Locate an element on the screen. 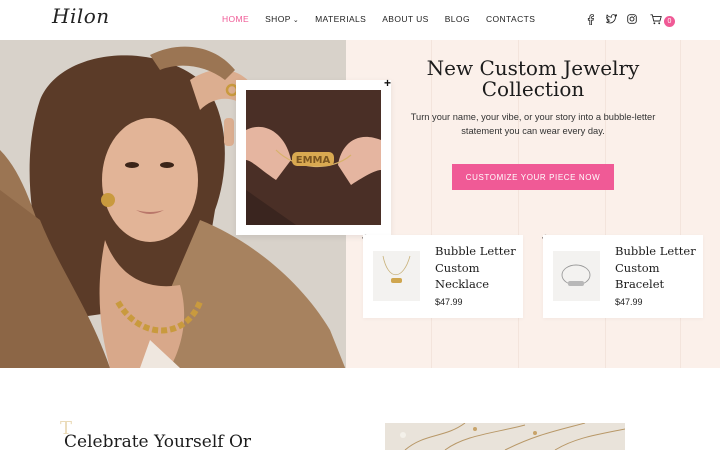 This screenshot has width=720, height=450. nav-item-about-us: ABOUT US is located at coordinates (405, 19).